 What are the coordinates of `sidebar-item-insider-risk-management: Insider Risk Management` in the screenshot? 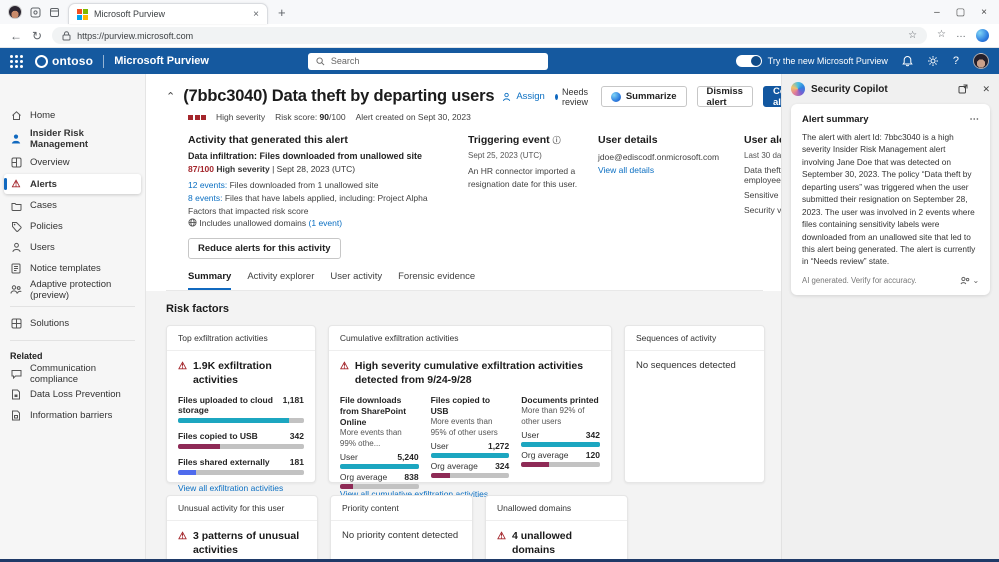 It's located at (72, 139).